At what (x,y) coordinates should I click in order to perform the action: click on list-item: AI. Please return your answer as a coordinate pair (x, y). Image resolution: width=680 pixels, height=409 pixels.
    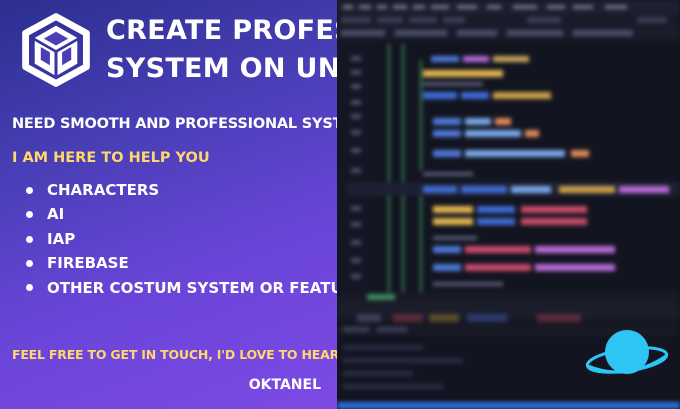
    Looking at the image, I should click on (181, 214).